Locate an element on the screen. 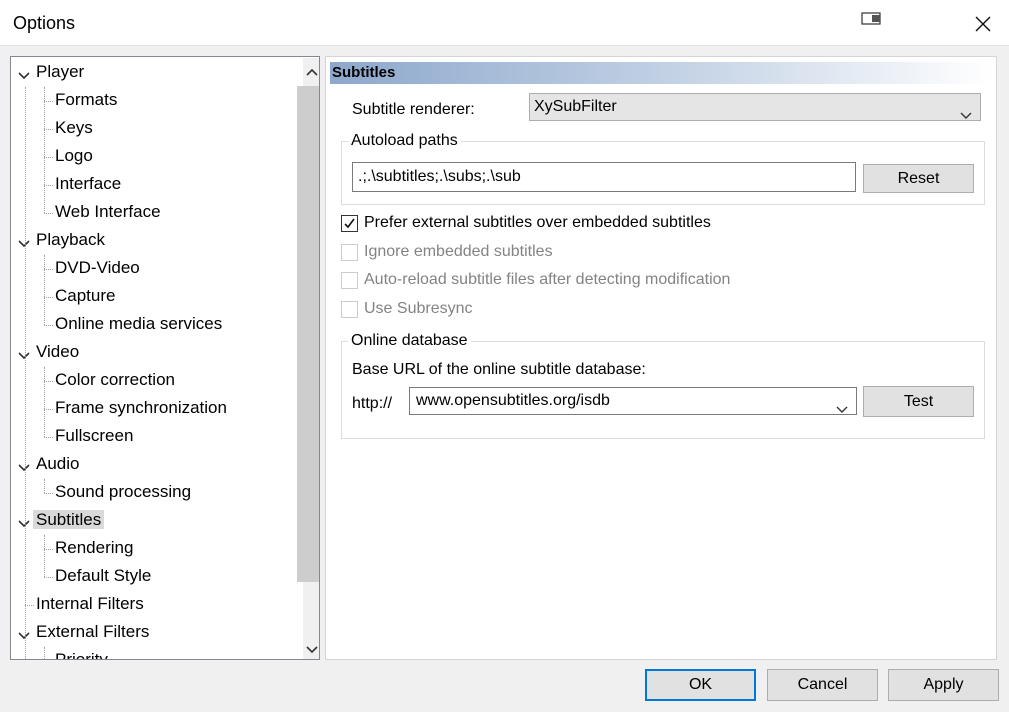 This screenshot has height=712, width=1009. option-label: Ignore embedded subtitles is located at coordinates (458, 252).